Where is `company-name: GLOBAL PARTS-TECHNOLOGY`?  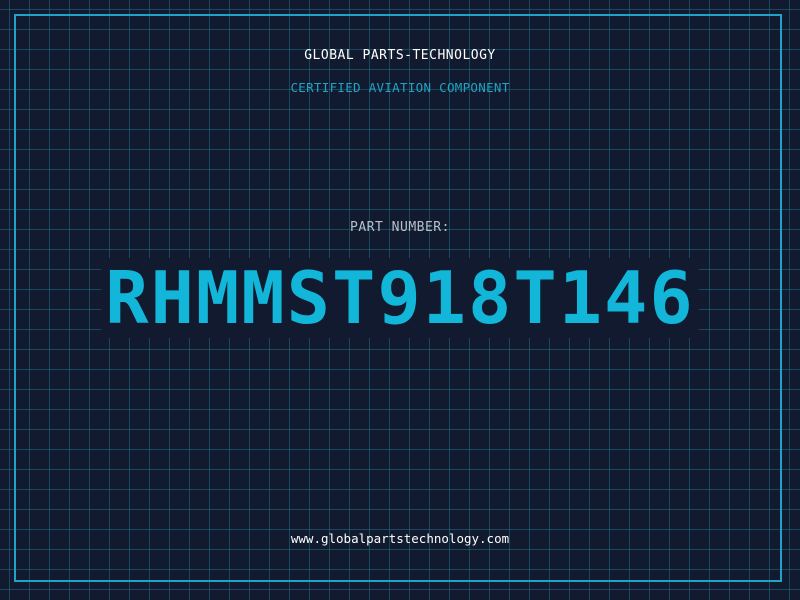
company-name: GLOBAL PARTS-TECHNOLOGY is located at coordinates (400, 55).